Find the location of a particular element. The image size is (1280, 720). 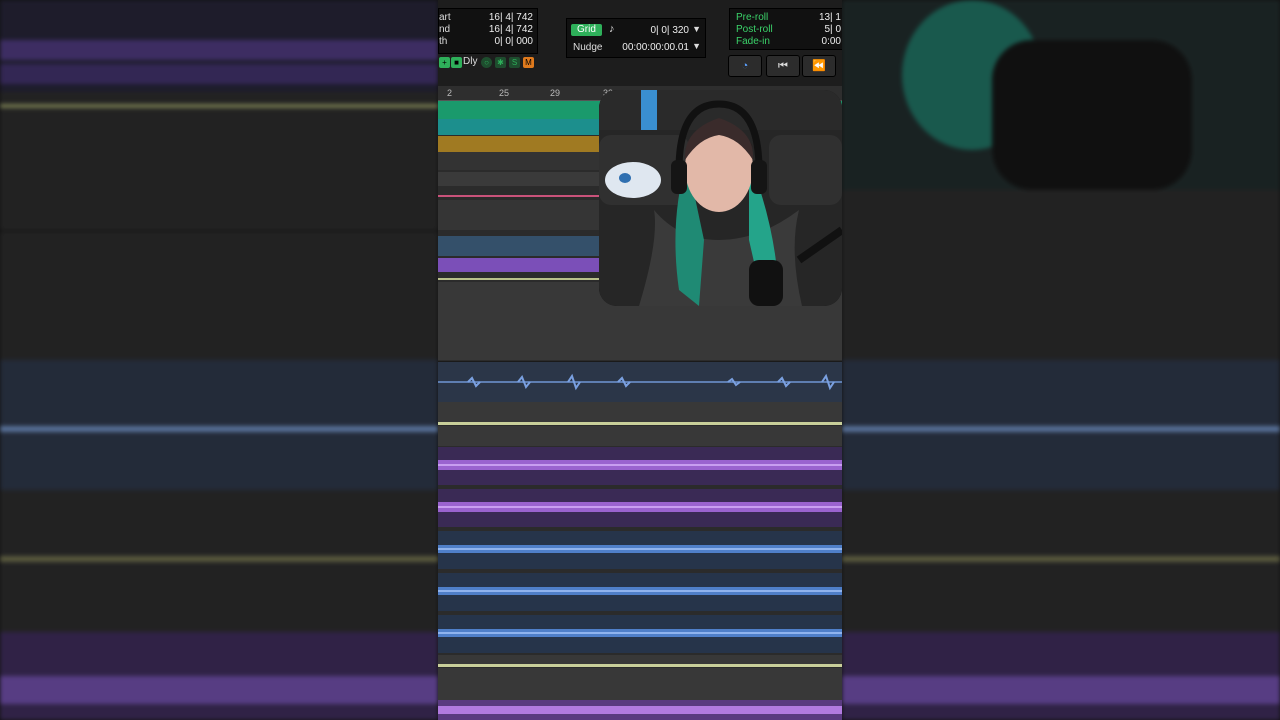

streamer-video is located at coordinates (720, 198).